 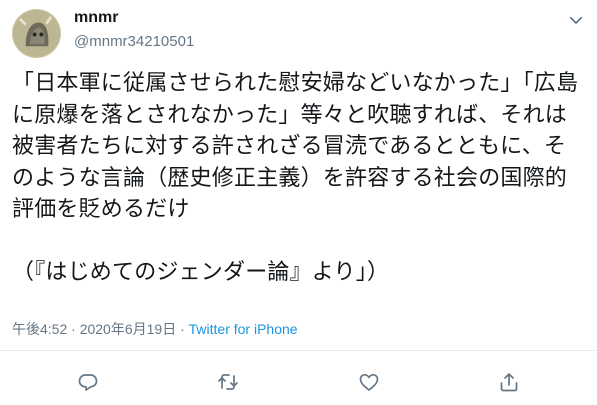 What do you see at coordinates (36, 33) in the screenshot?
I see `avatar` at bounding box center [36, 33].